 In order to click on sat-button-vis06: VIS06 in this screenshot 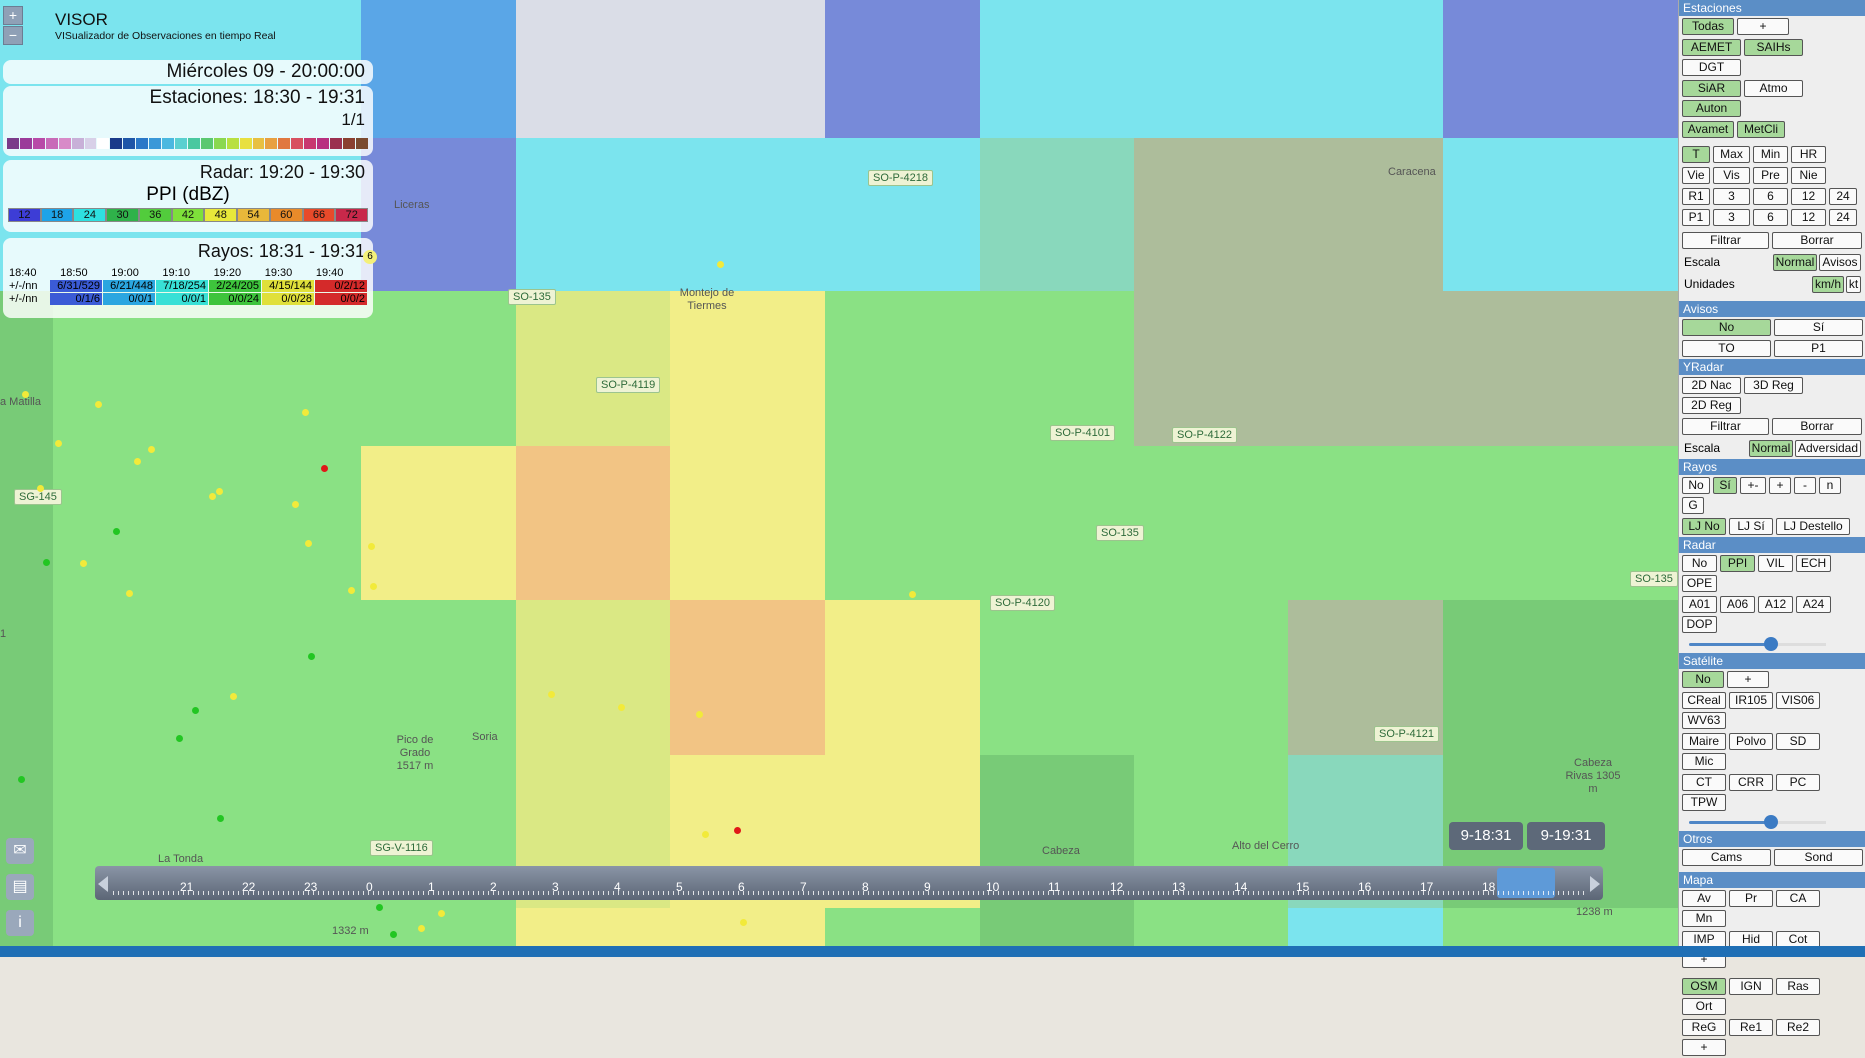, I will do `click(1798, 700)`.